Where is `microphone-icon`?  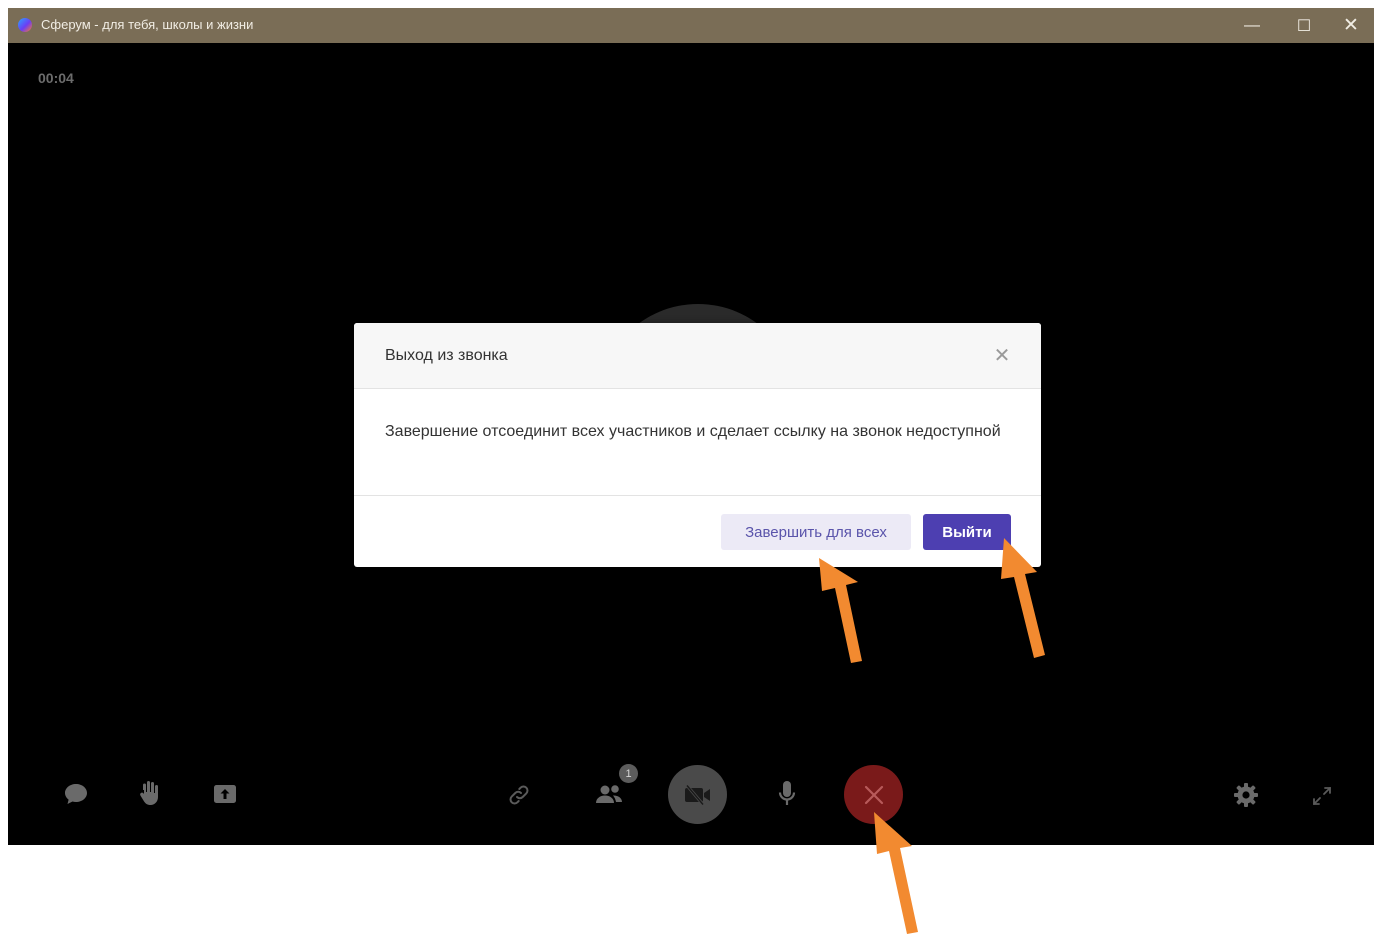 microphone-icon is located at coordinates (787, 793).